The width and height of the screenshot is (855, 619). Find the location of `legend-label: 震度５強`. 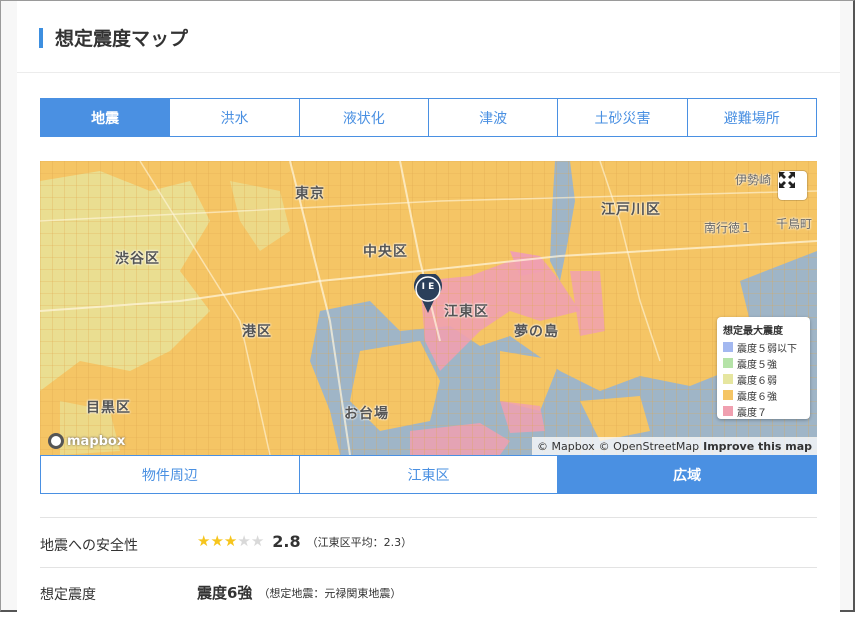

legend-label: 震度５強 is located at coordinates (757, 365).